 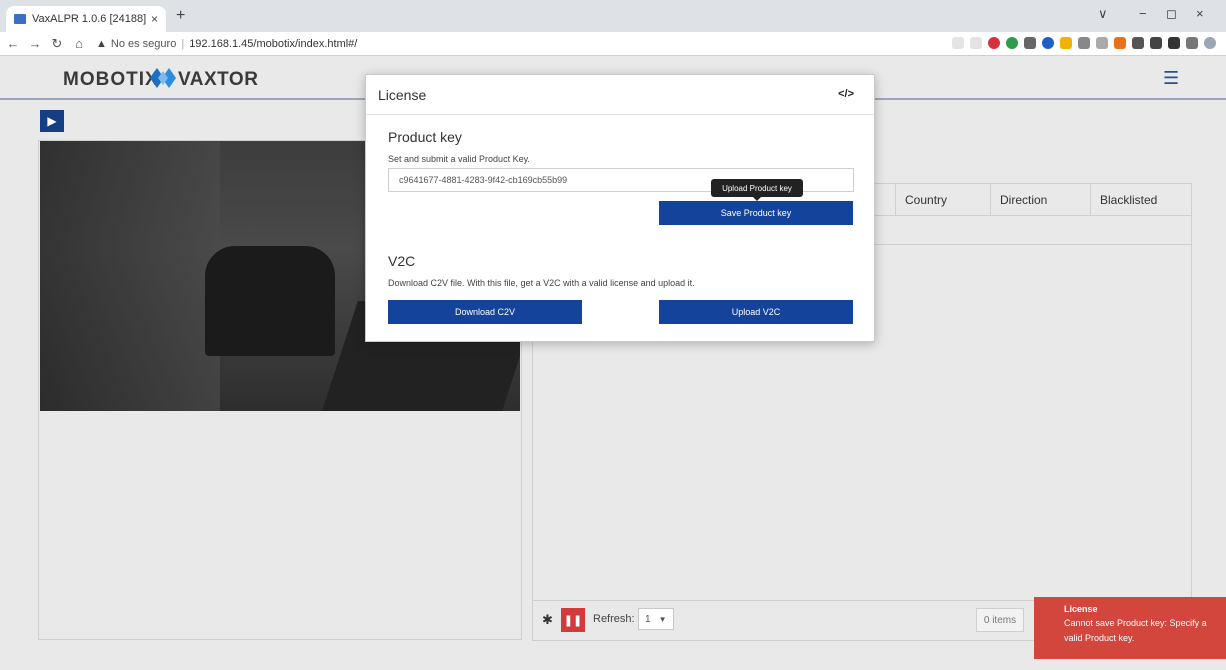 I want to click on column-header-direction: Direction, so click(x=1040, y=199).